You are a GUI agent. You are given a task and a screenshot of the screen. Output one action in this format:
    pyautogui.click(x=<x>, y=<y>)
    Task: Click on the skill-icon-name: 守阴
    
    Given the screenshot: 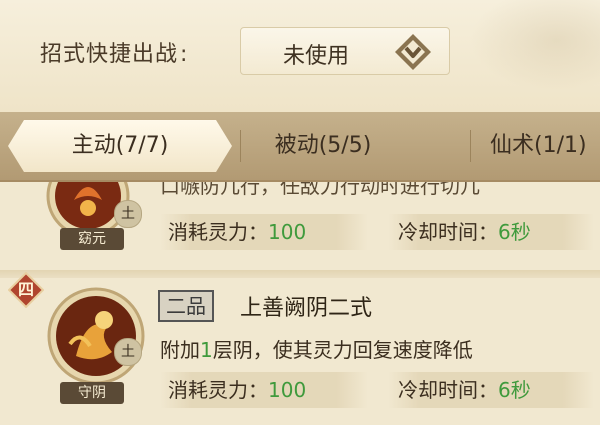 What is the action you would take?
    pyautogui.click(x=92, y=393)
    